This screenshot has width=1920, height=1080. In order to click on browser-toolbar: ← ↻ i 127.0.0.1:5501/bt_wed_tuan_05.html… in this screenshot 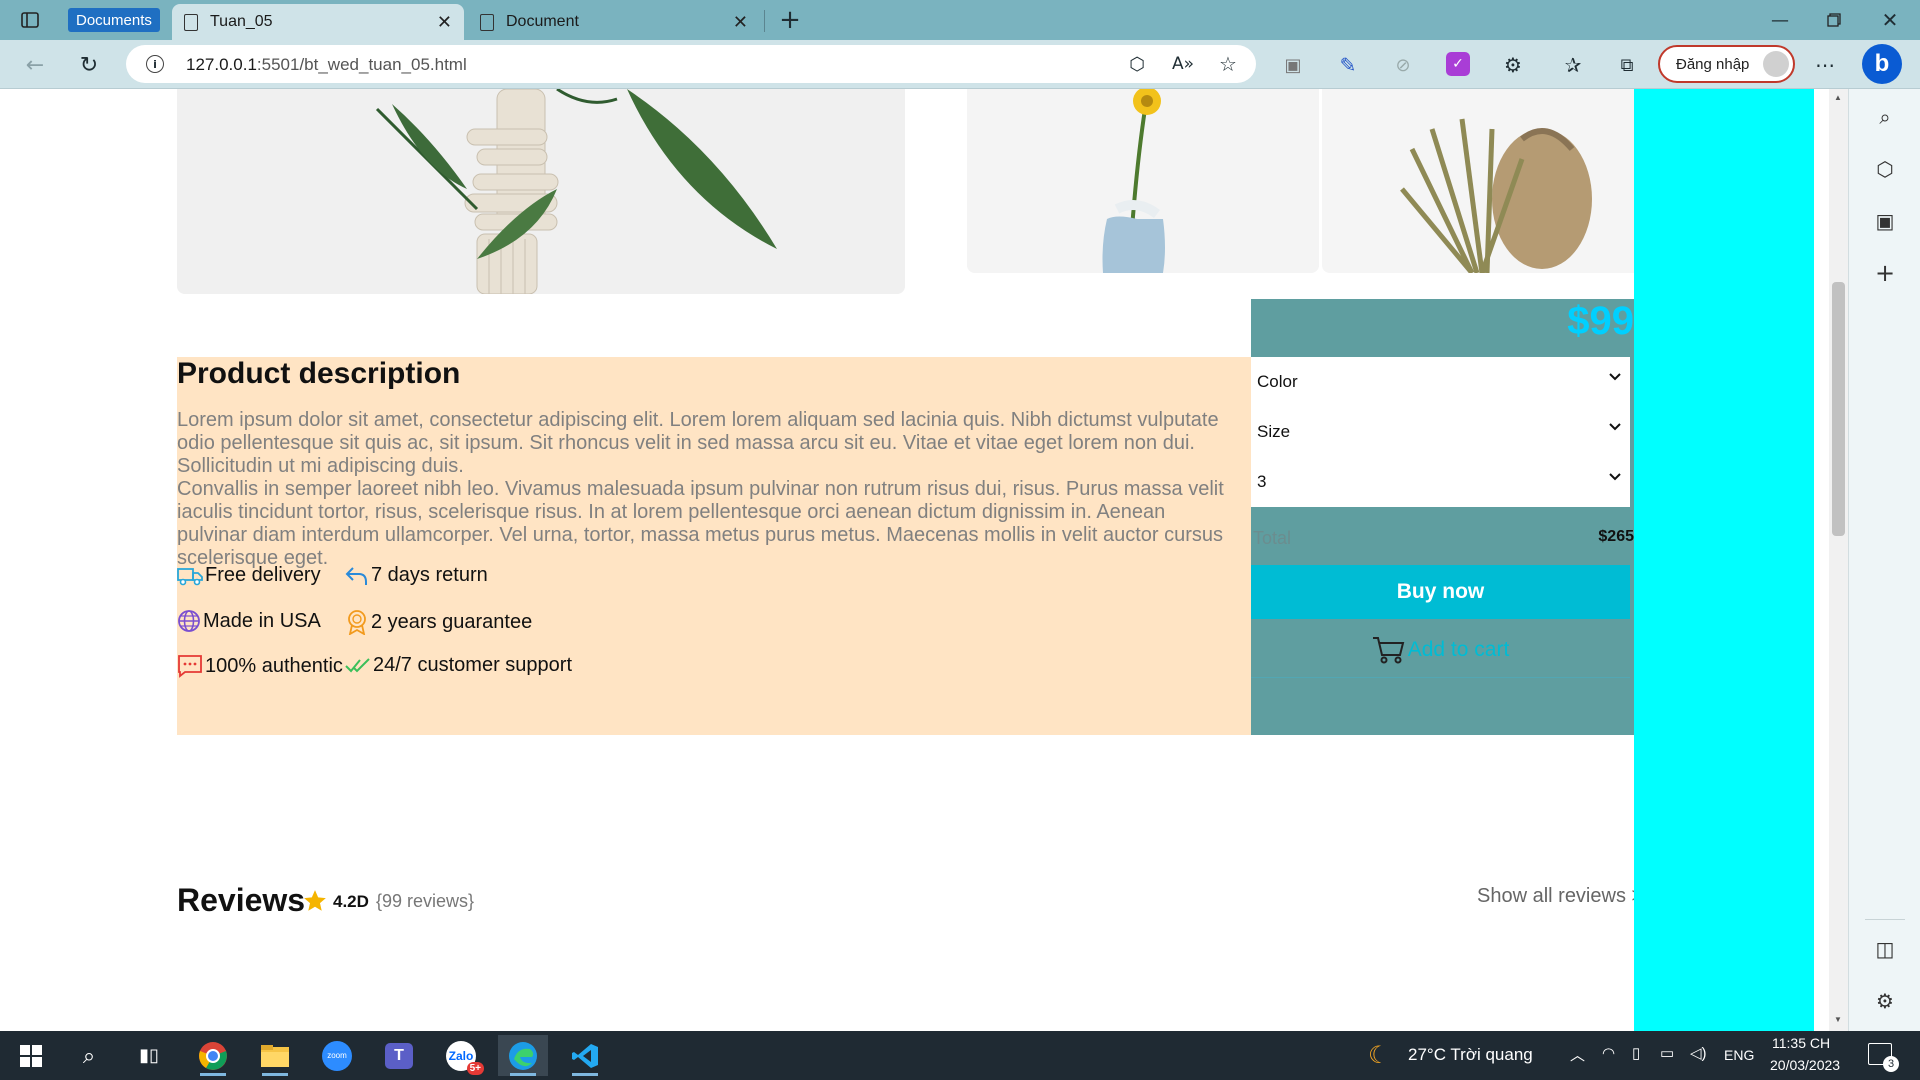, I will do `click(960, 64)`.